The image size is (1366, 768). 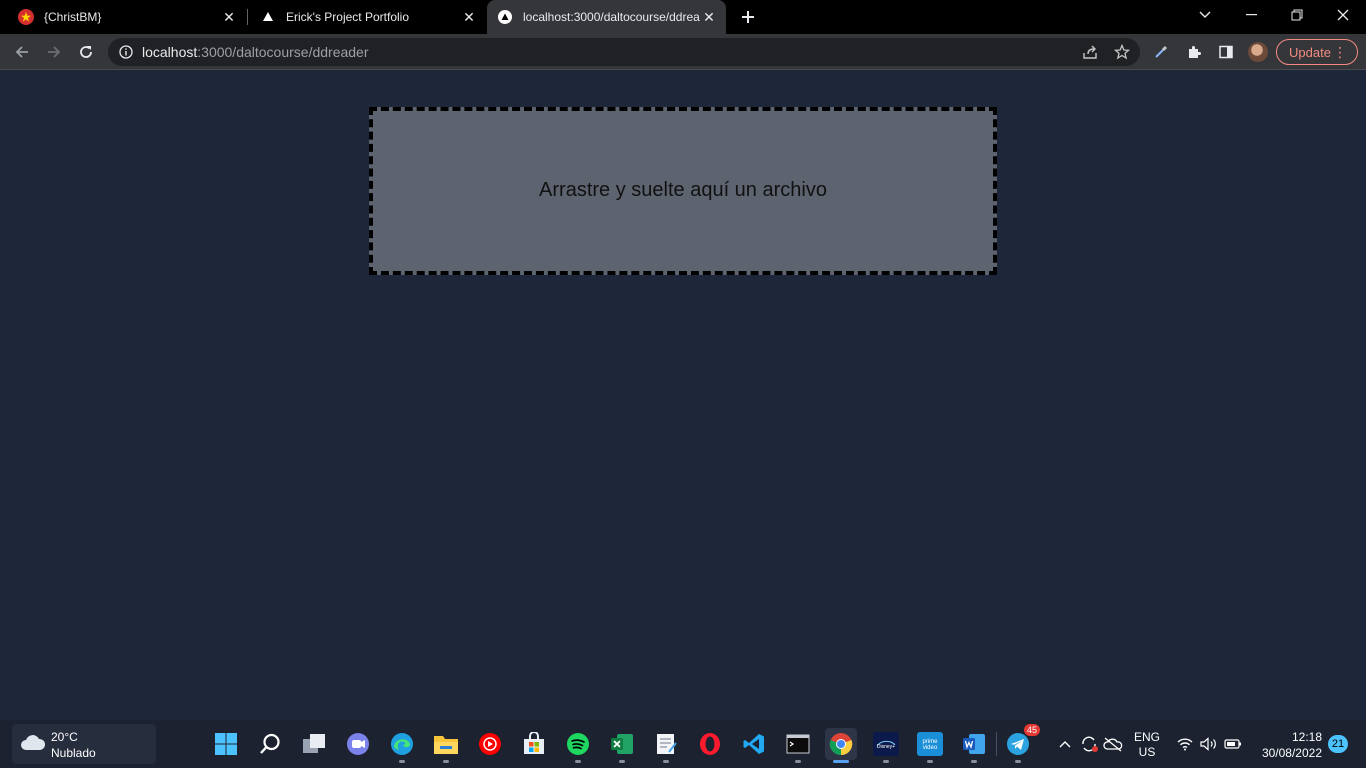 I want to click on file-explorer-icon, so click(x=446, y=744).